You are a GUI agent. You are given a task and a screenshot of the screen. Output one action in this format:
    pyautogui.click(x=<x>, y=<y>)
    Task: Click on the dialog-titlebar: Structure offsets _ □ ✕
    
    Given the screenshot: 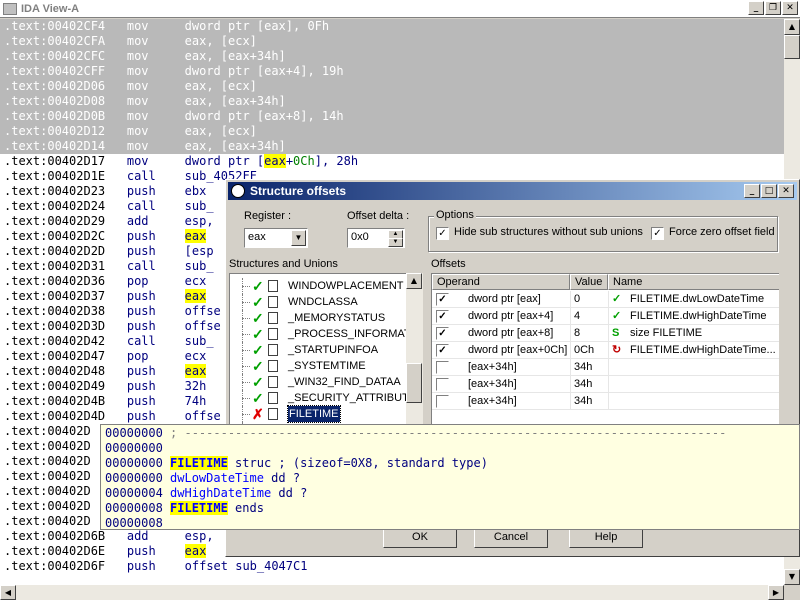 What is the action you would take?
    pyautogui.click(x=512, y=191)
    